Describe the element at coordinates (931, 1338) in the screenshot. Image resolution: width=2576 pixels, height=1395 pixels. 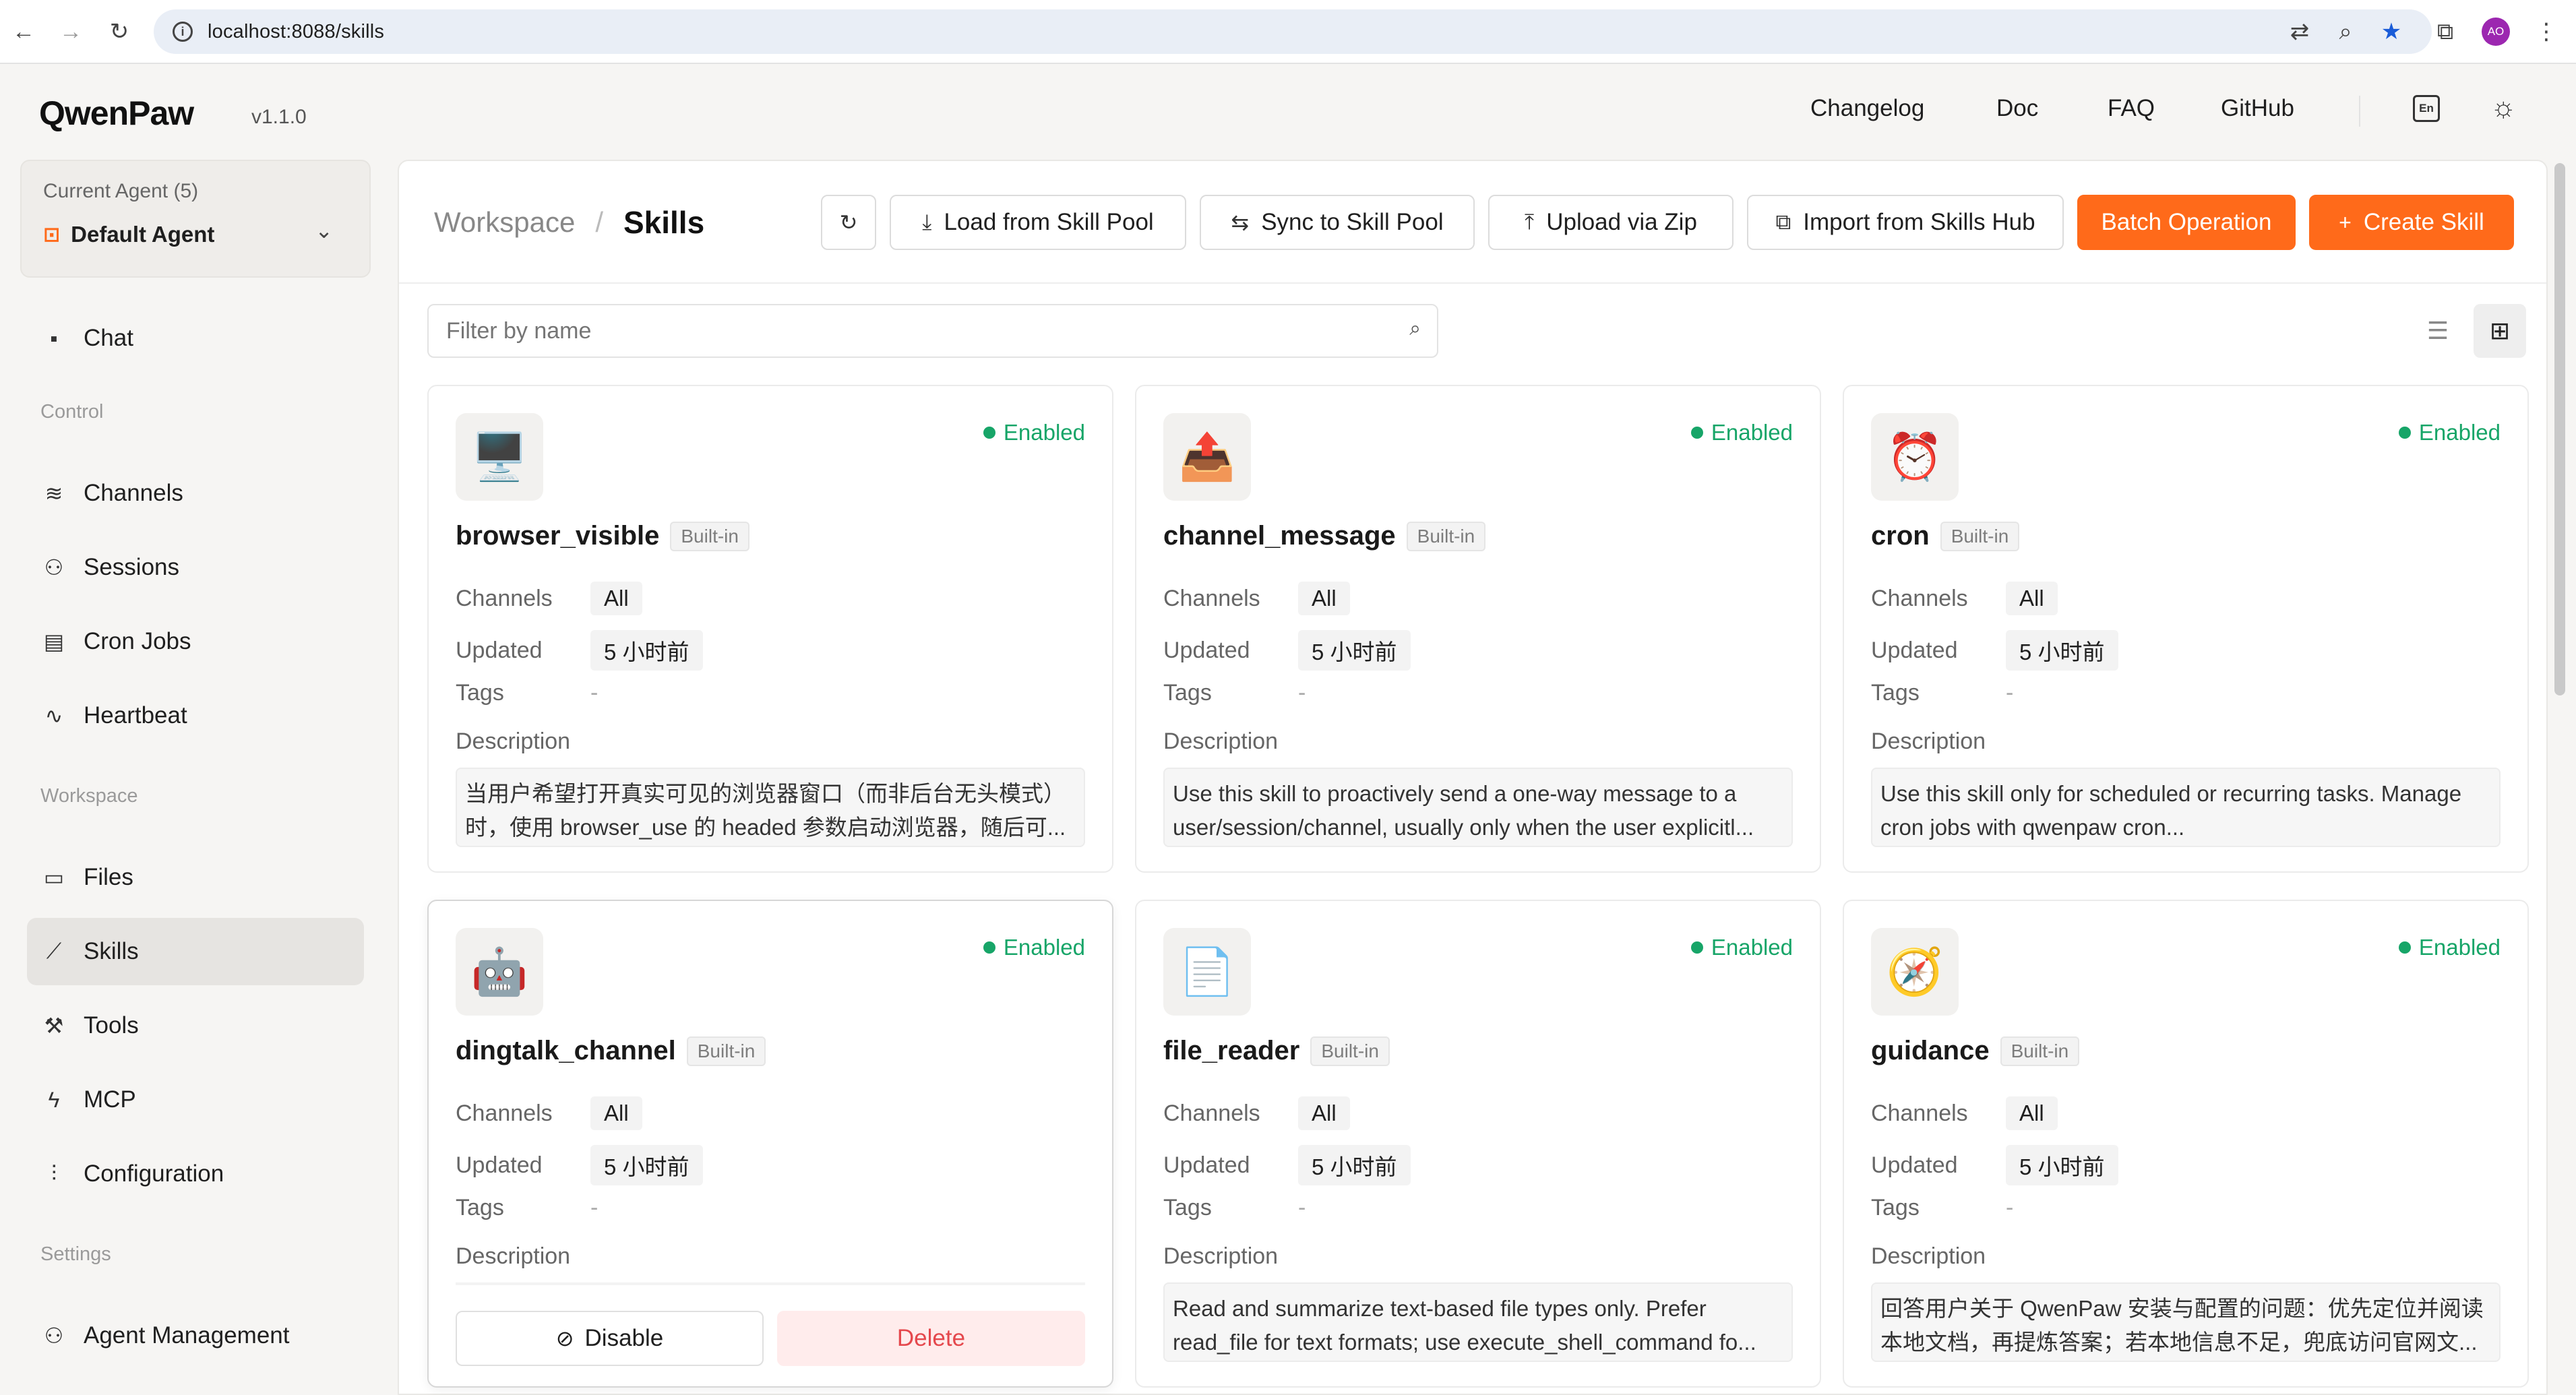
I see `delete-button: Delete` at that location.